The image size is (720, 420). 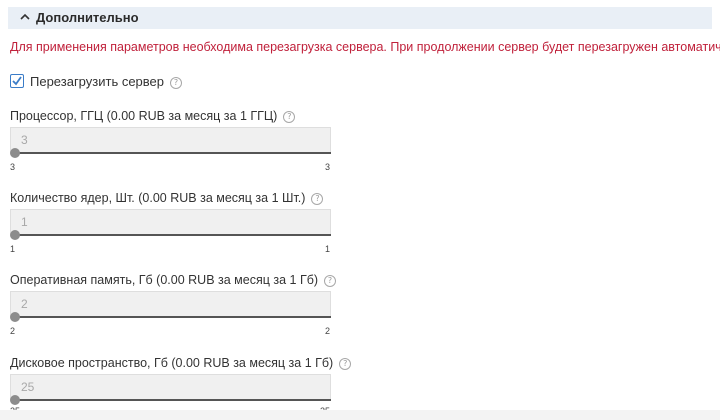 I want to click on section-header-additional: Дополнительно, so click(x=360, y=18).